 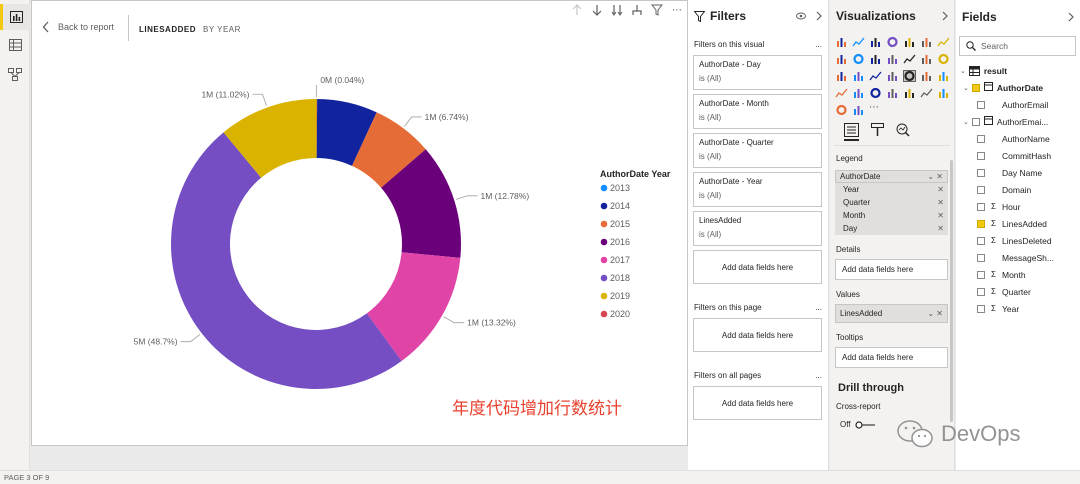 What do you see at coordinates (222, 29) in the screenshot?
I see `breadcrumb-level: BY YEAR` at bounding box center [222, 29].